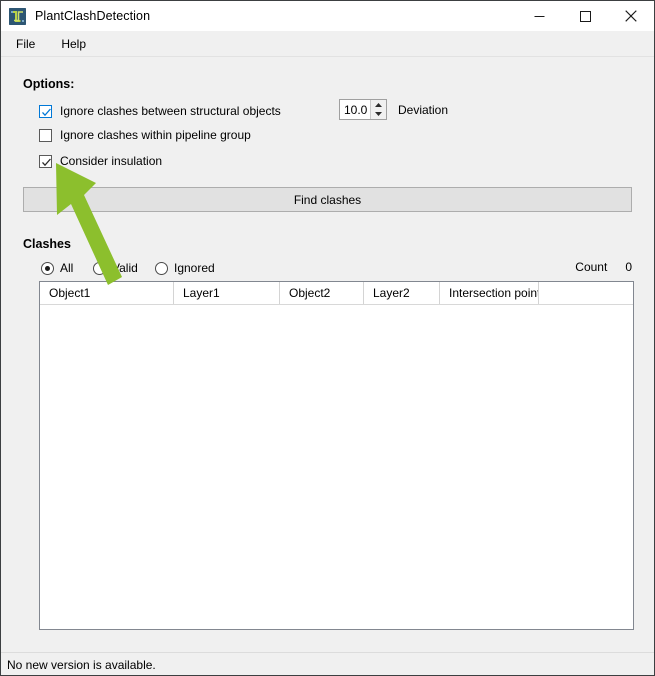 This screenshot has width=655, height=676. I want to click on app-icon, so click(17, 16).